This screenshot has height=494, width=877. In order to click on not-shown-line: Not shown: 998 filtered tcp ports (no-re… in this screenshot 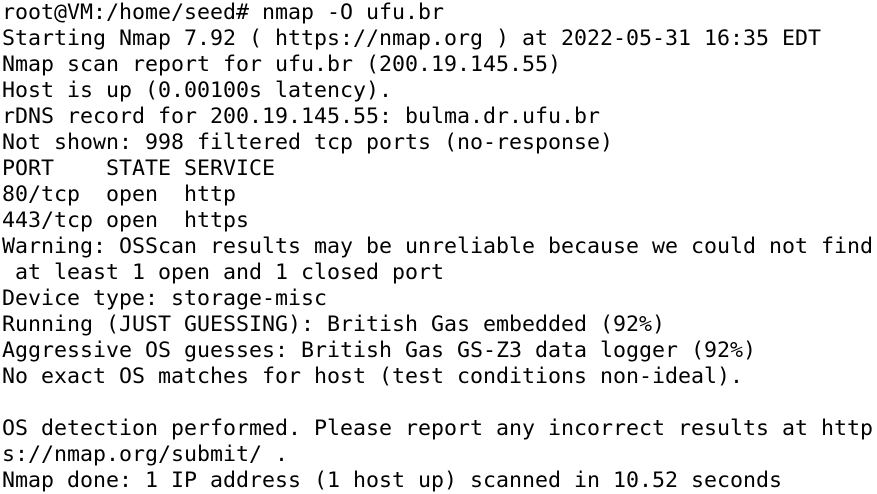, I will do `click(308, 142)`.